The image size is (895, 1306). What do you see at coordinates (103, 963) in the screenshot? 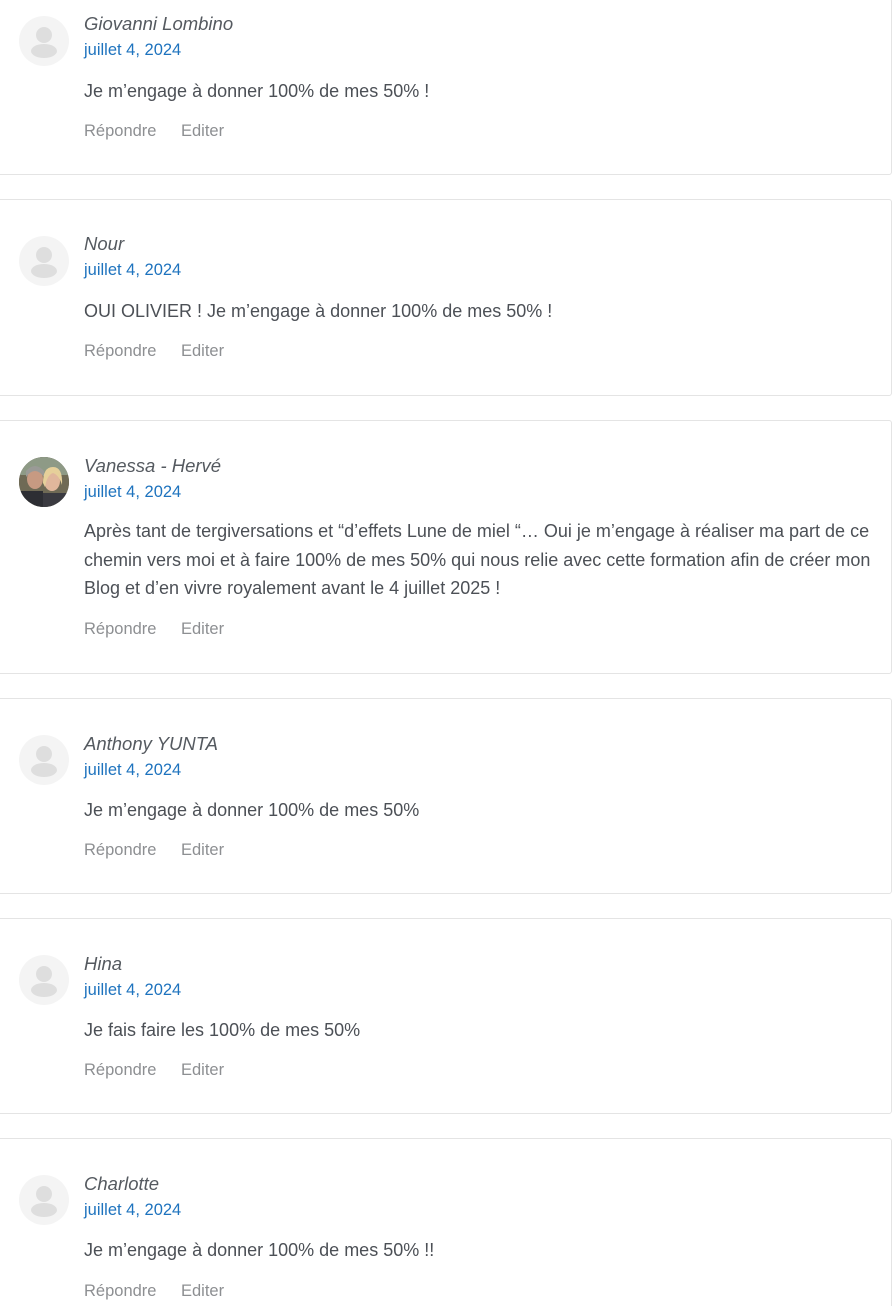
I see `comment-author: Hina` at bounding box center [103, 963].